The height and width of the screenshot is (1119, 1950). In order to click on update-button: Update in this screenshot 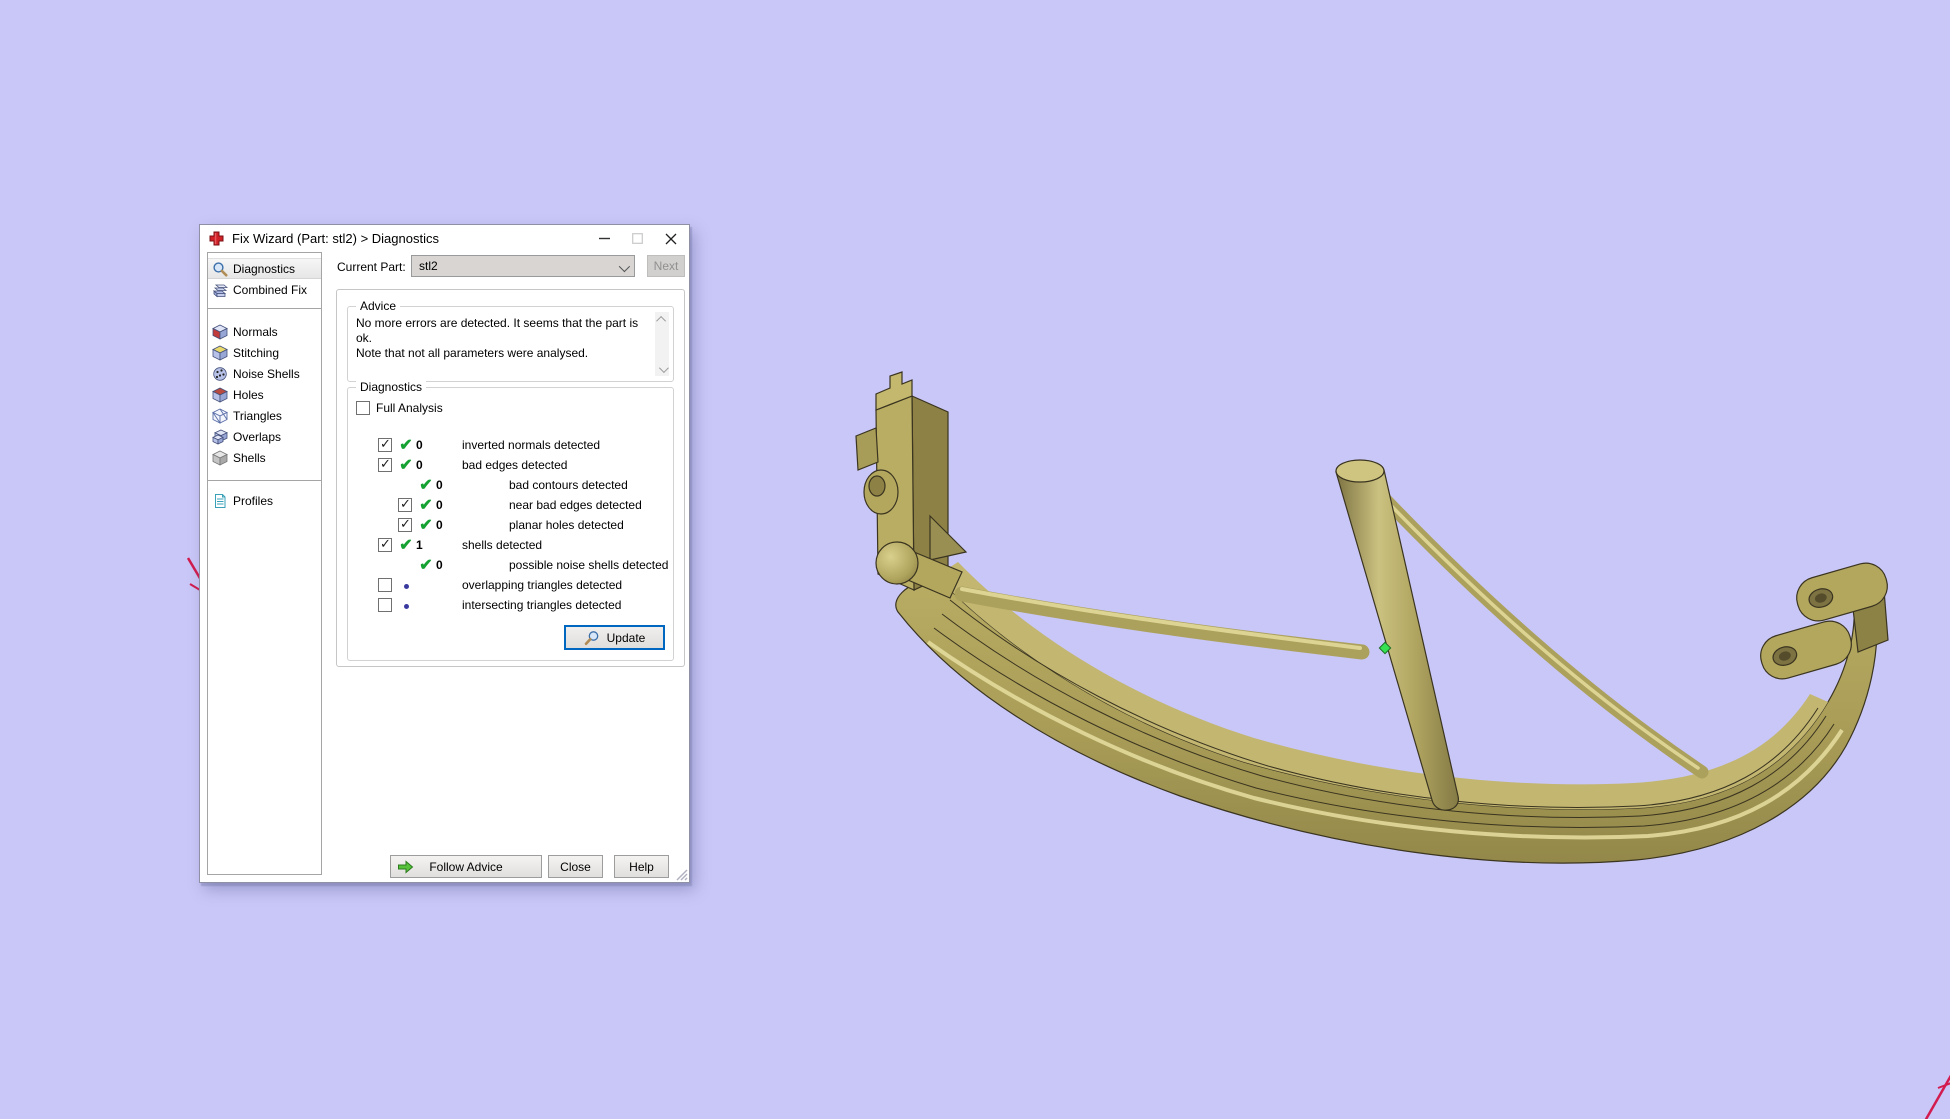, I will do `click(614, 637)`.